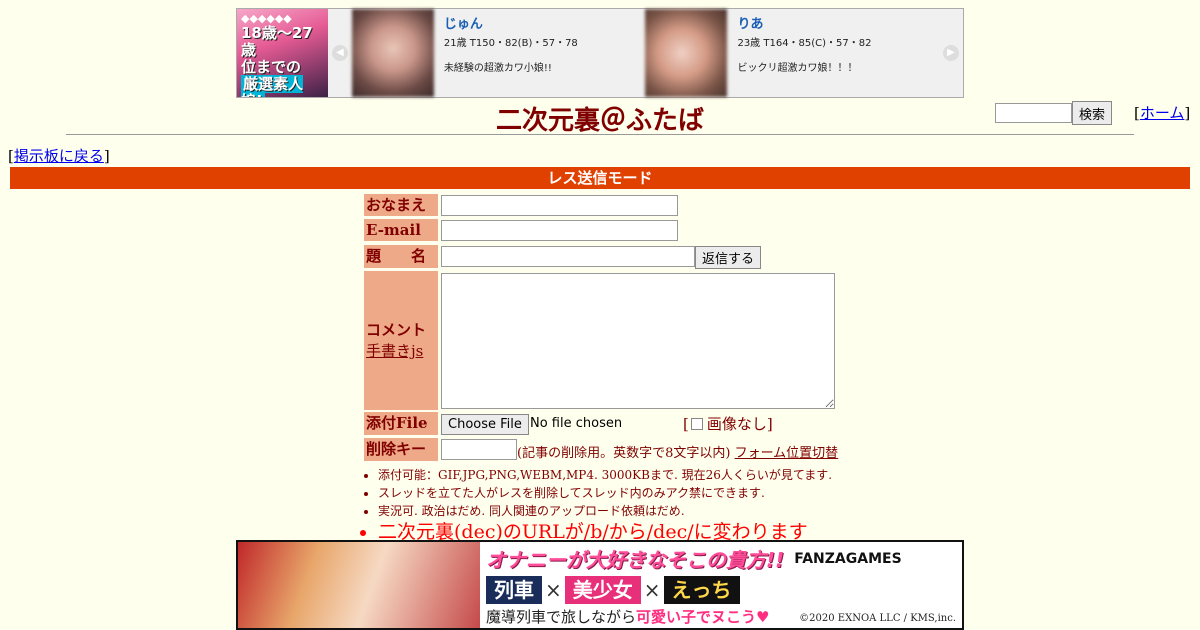 The height and width of the screenshot is (630, 1200). What do you see at coordinates (401, 205) in the screenshot?
I see `name-label: おなまえ` at bounding box center [401, 205].